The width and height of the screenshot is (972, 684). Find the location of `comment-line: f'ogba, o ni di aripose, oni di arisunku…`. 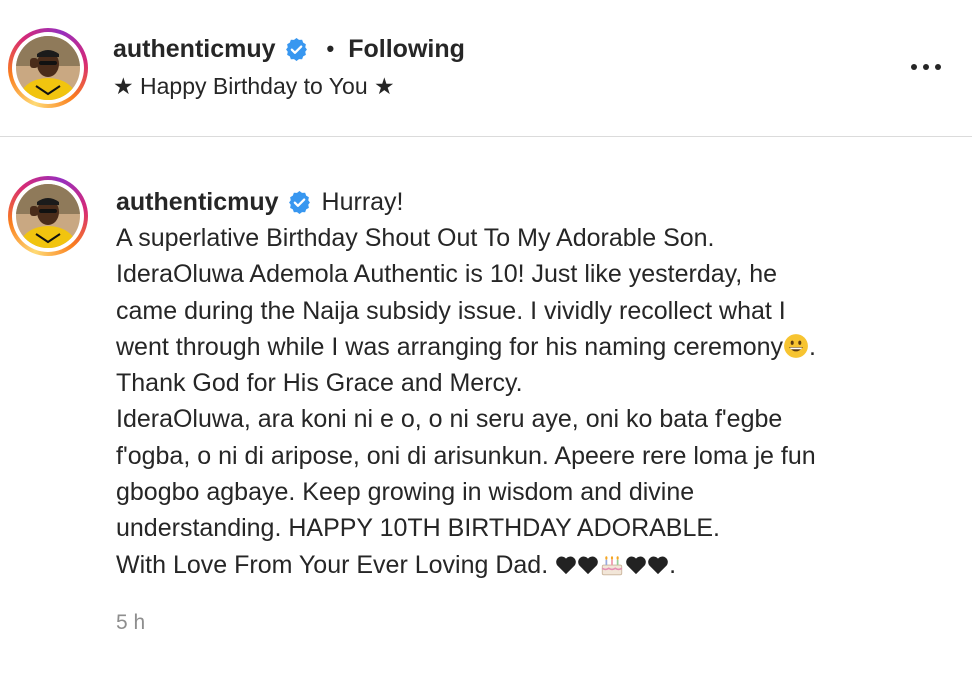

comment-line: f'ogba, o ni di aripose, oni di arisunku… is located at coordinates (466, 455).